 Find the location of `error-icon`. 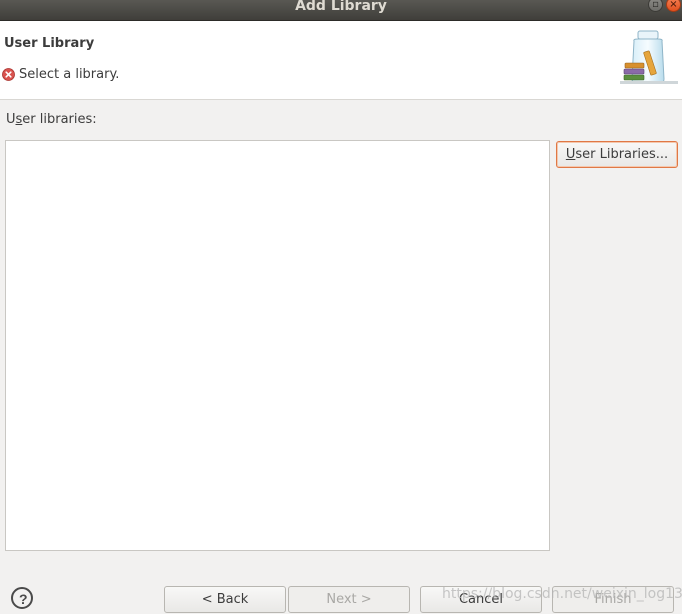

error-icon is located at coordinates (8, 74).